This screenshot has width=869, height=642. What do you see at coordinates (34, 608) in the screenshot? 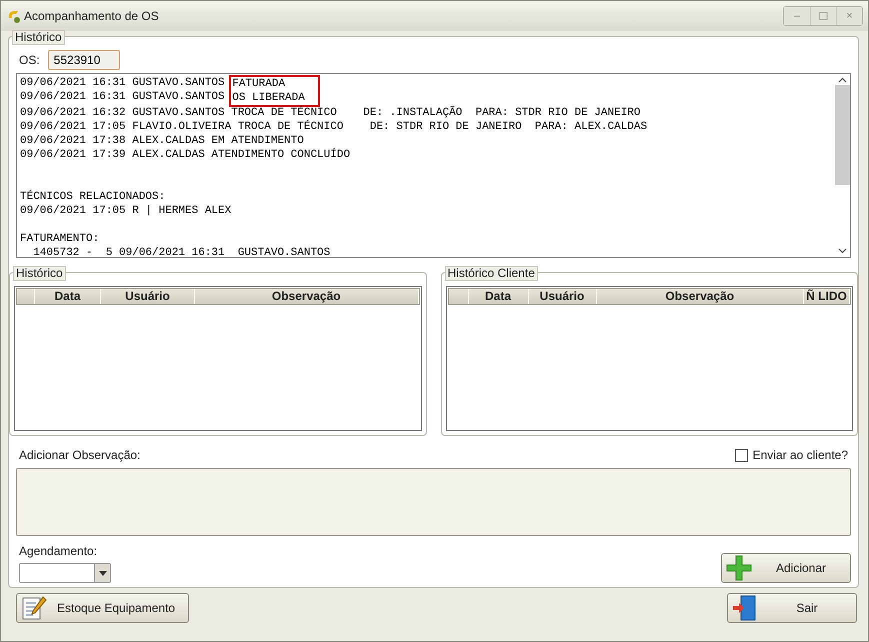
I see `checklist-pencil-icon` at bounding box center [34, 608].